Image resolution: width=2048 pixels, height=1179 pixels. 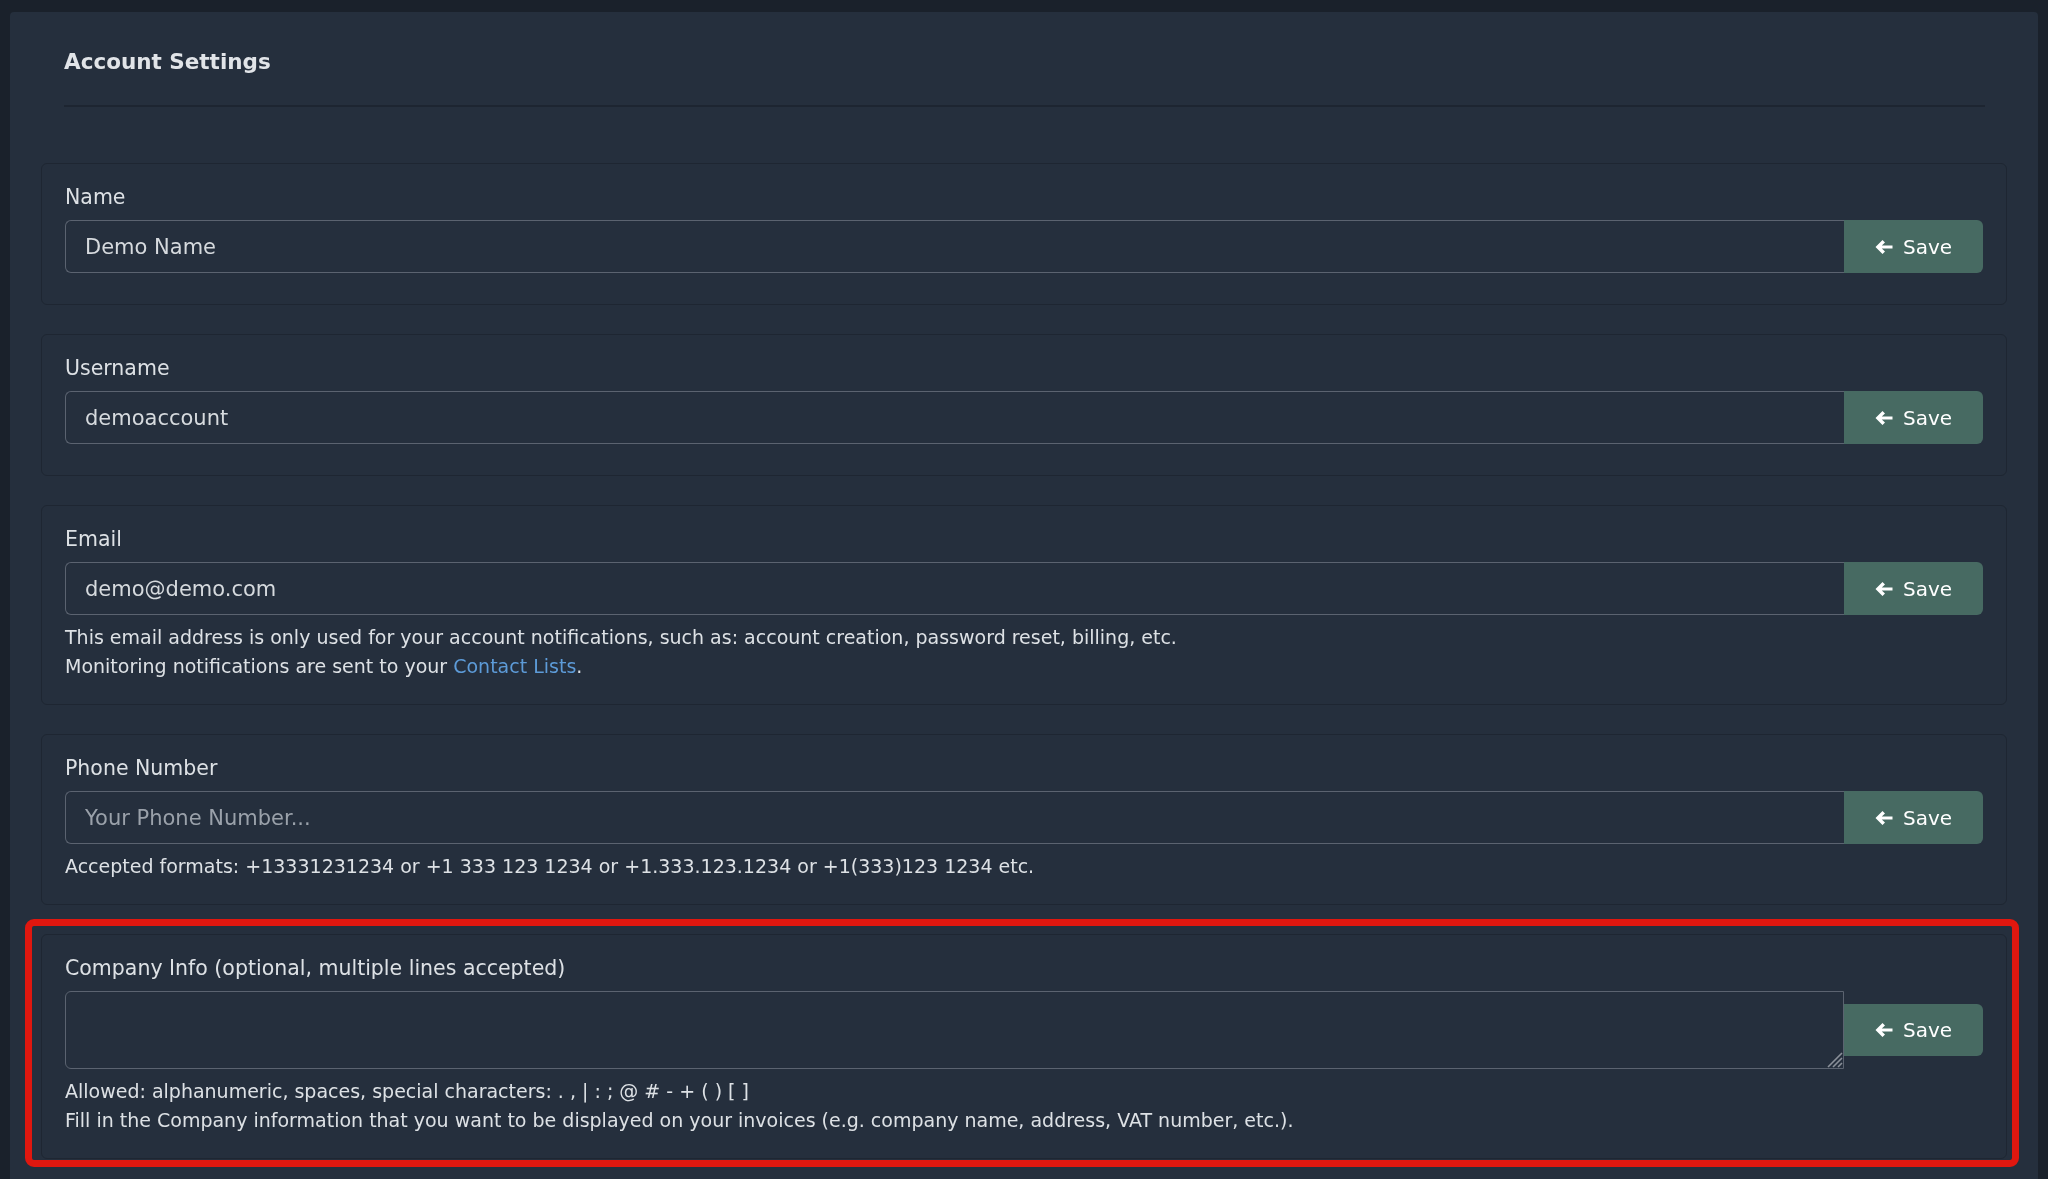 I want to click on input-field: demoaccount, so click(x=954, y=417).